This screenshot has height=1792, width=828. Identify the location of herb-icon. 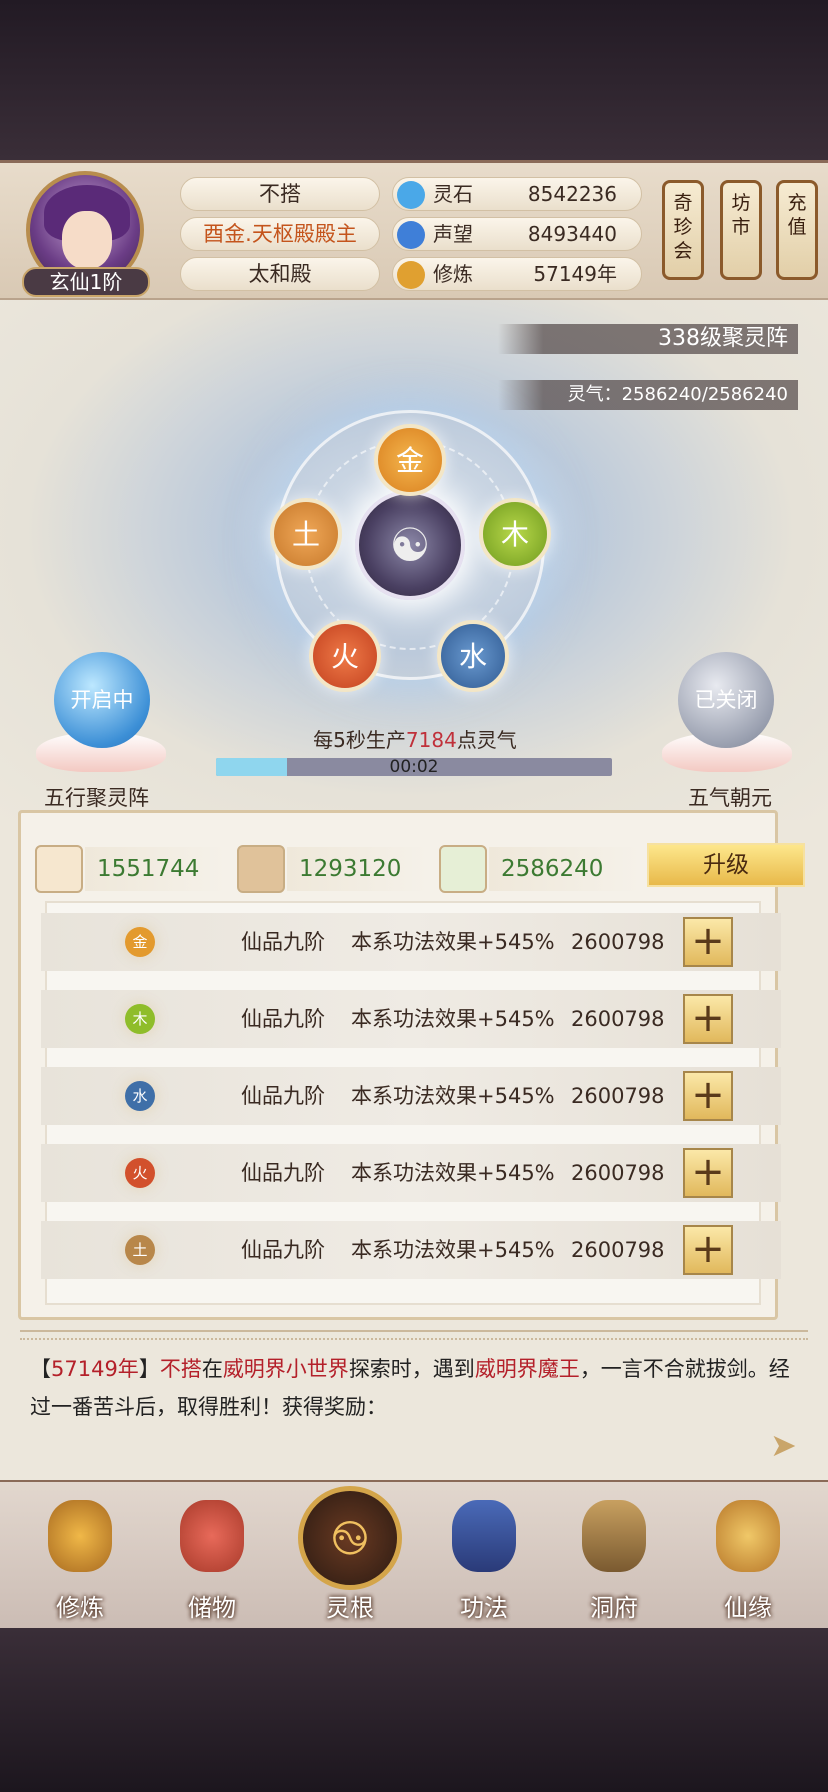
(463, 869).